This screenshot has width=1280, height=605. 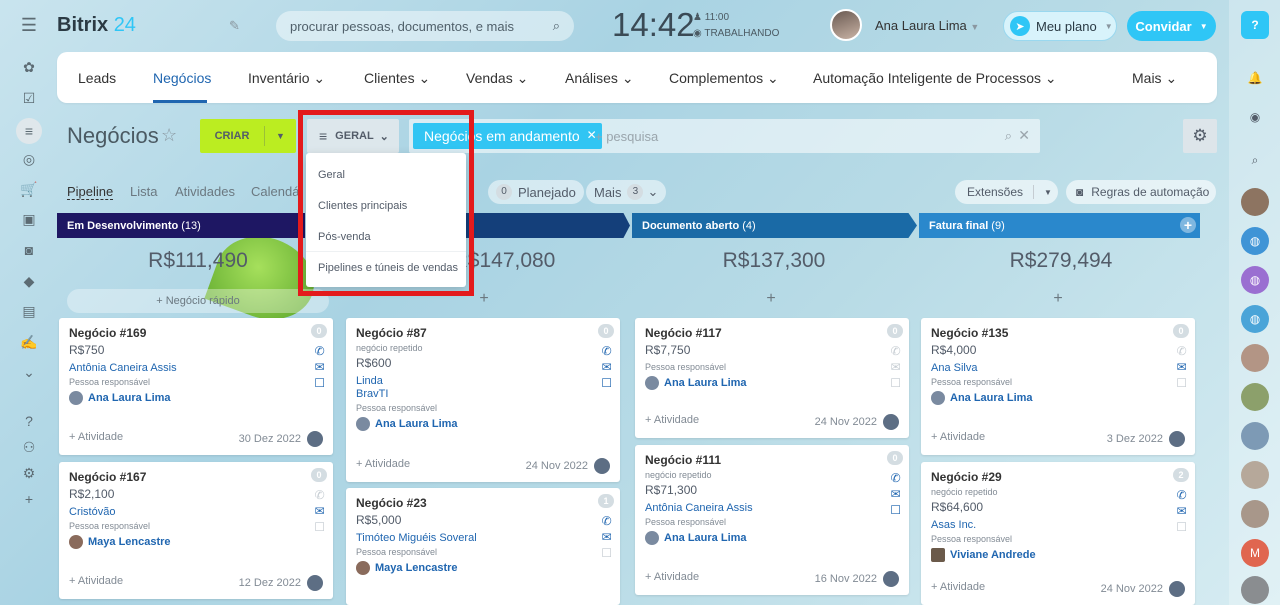 What do you see at coordinates (29, 98) in the screenshot?
I see `tasks-icon: ☑` at bounding box center [29, 98].